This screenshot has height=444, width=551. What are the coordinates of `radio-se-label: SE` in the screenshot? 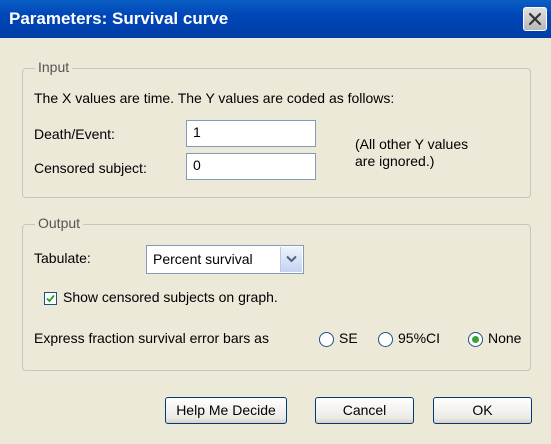 It's located at (348, 338).